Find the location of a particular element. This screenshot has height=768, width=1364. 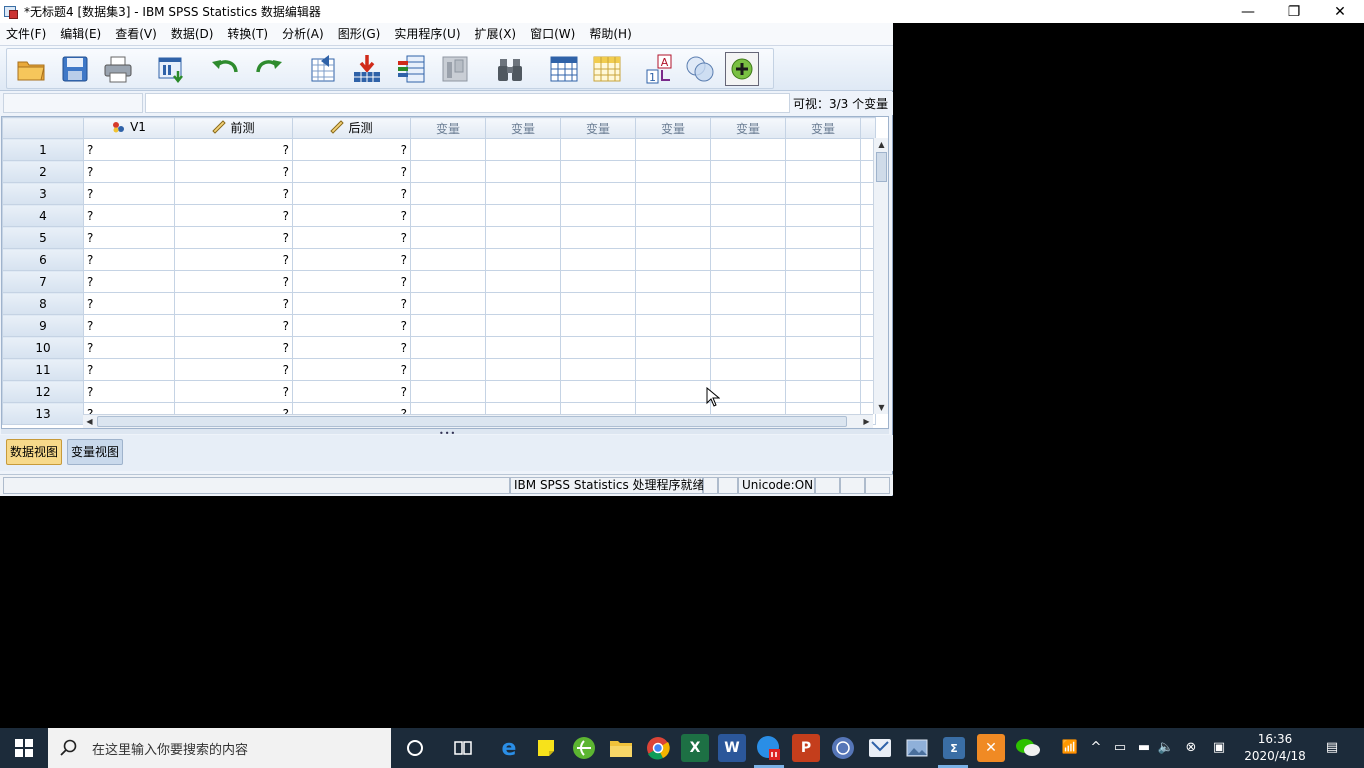

scroll-right-icon: ▶ is located at coordinates (866, 421).